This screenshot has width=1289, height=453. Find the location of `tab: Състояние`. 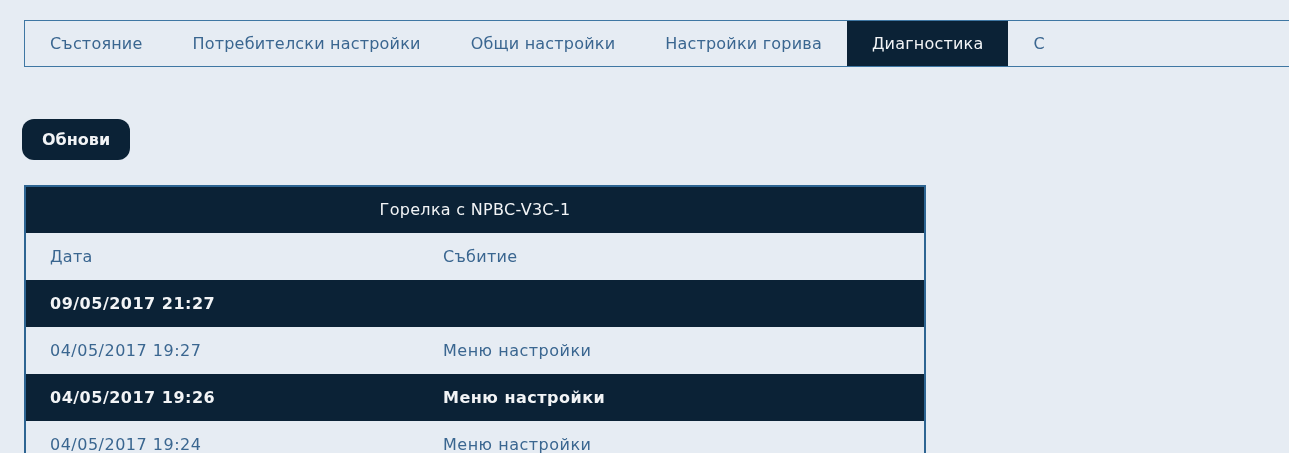

tab: Състояние is located at coordinates (96, 43).